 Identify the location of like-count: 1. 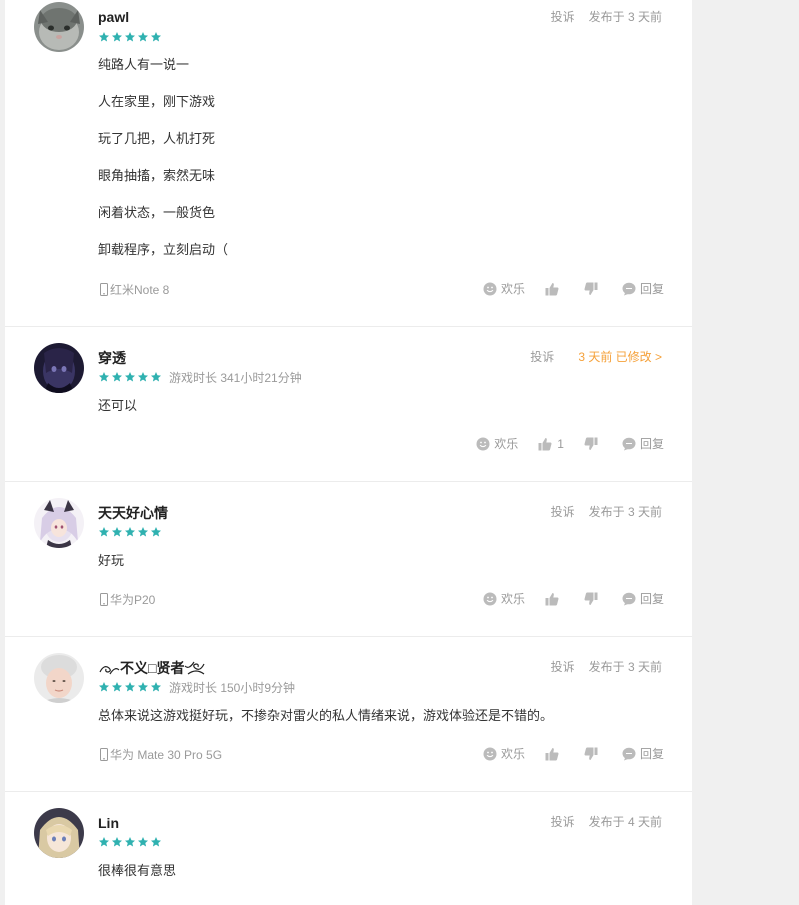
(560, 443).